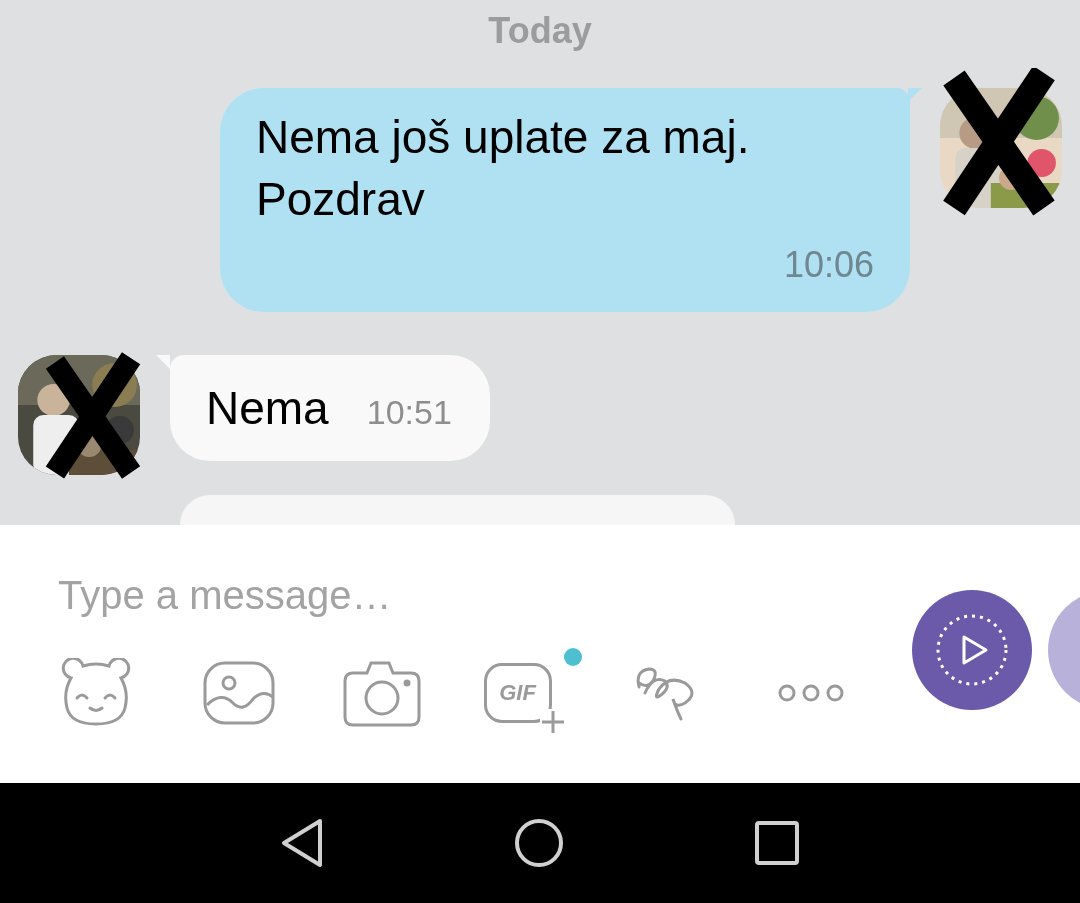  What do you see at coordinates (302, 843) in the screenshot?
I see `back-icon` at bounding box center [302, 843].